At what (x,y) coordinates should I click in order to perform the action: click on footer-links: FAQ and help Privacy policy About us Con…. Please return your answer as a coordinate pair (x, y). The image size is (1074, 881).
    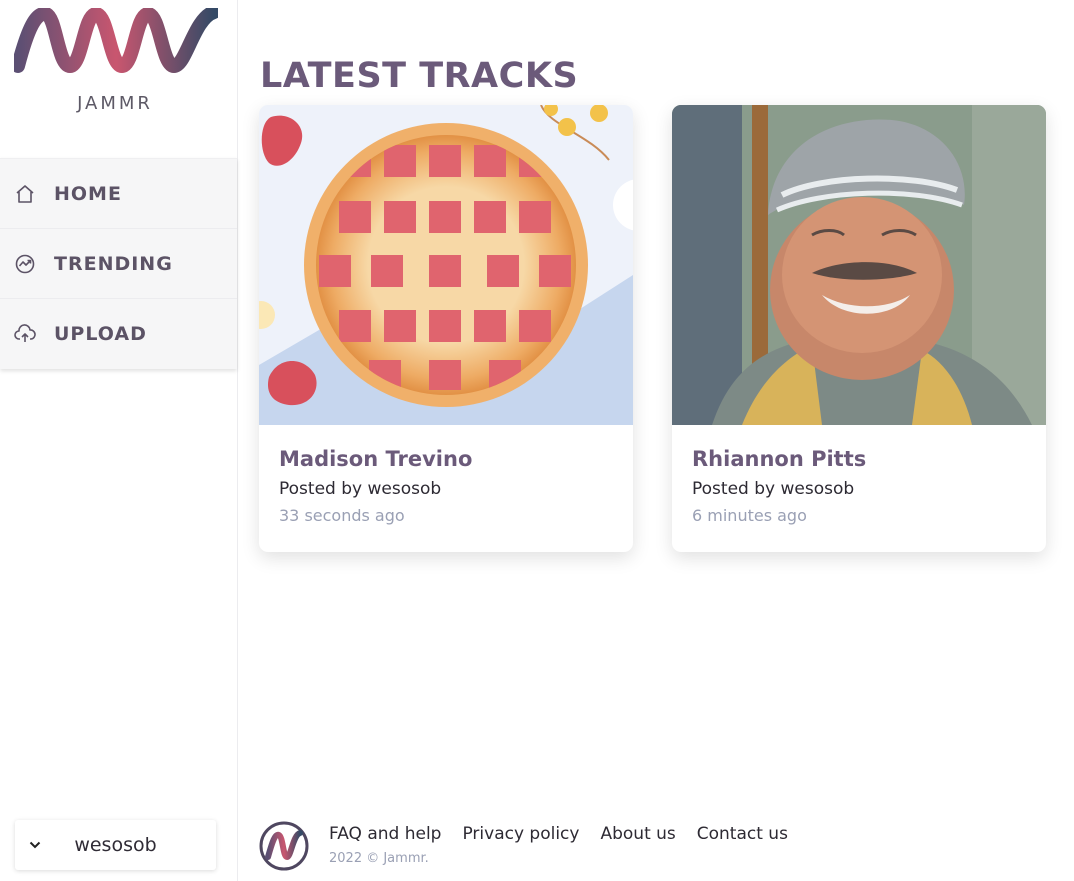
    Looking at the image, I should click on (558, 834).